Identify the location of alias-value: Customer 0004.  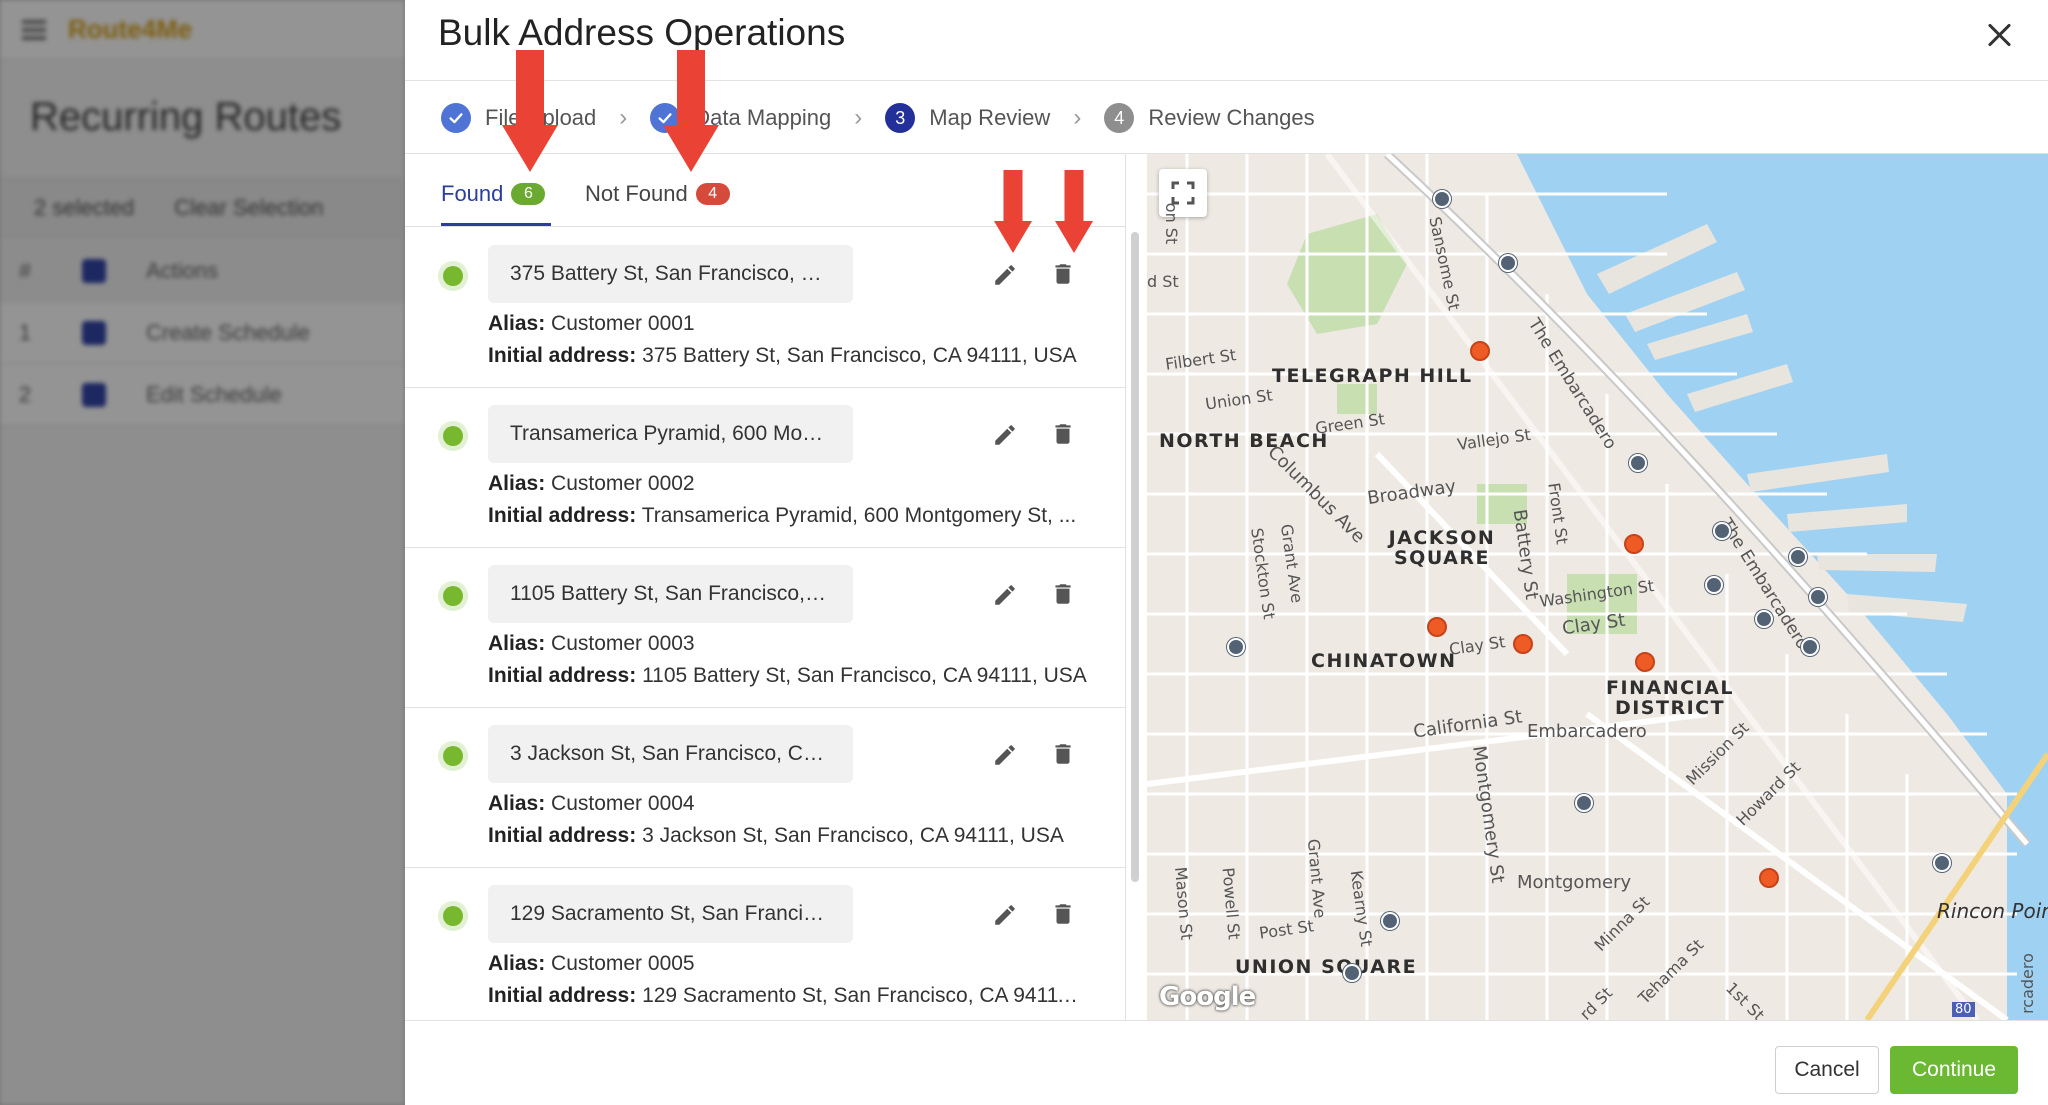
(623, 803).